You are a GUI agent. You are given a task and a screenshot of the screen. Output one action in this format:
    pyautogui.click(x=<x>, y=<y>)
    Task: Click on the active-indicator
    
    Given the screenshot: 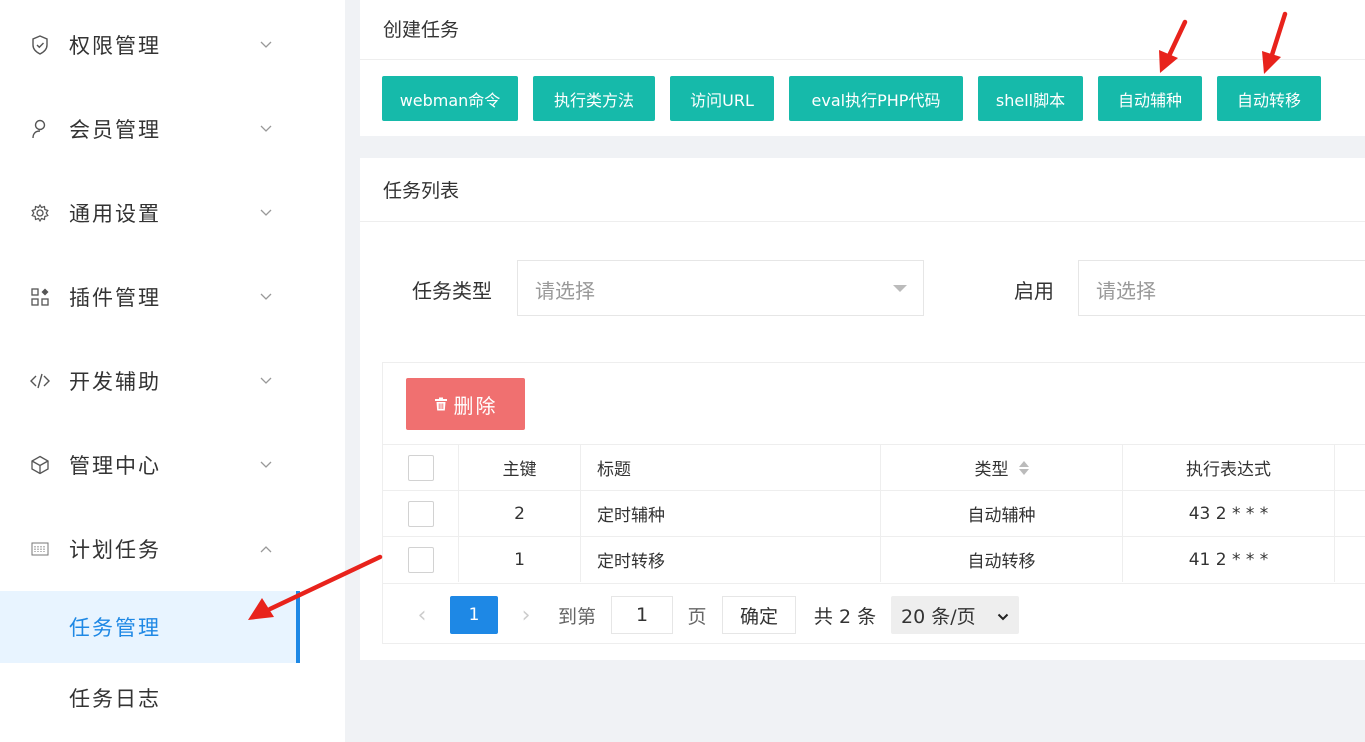 What is the action you would take?
    pyautogui.click(x=298, y=627)
    